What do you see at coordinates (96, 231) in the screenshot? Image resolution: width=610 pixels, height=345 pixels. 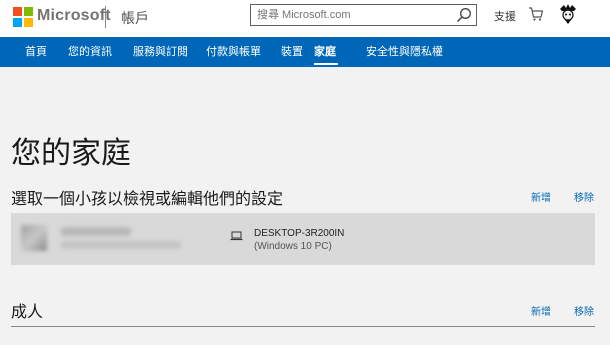 I see `child-name-redacted` at bounding box center [96, 231].